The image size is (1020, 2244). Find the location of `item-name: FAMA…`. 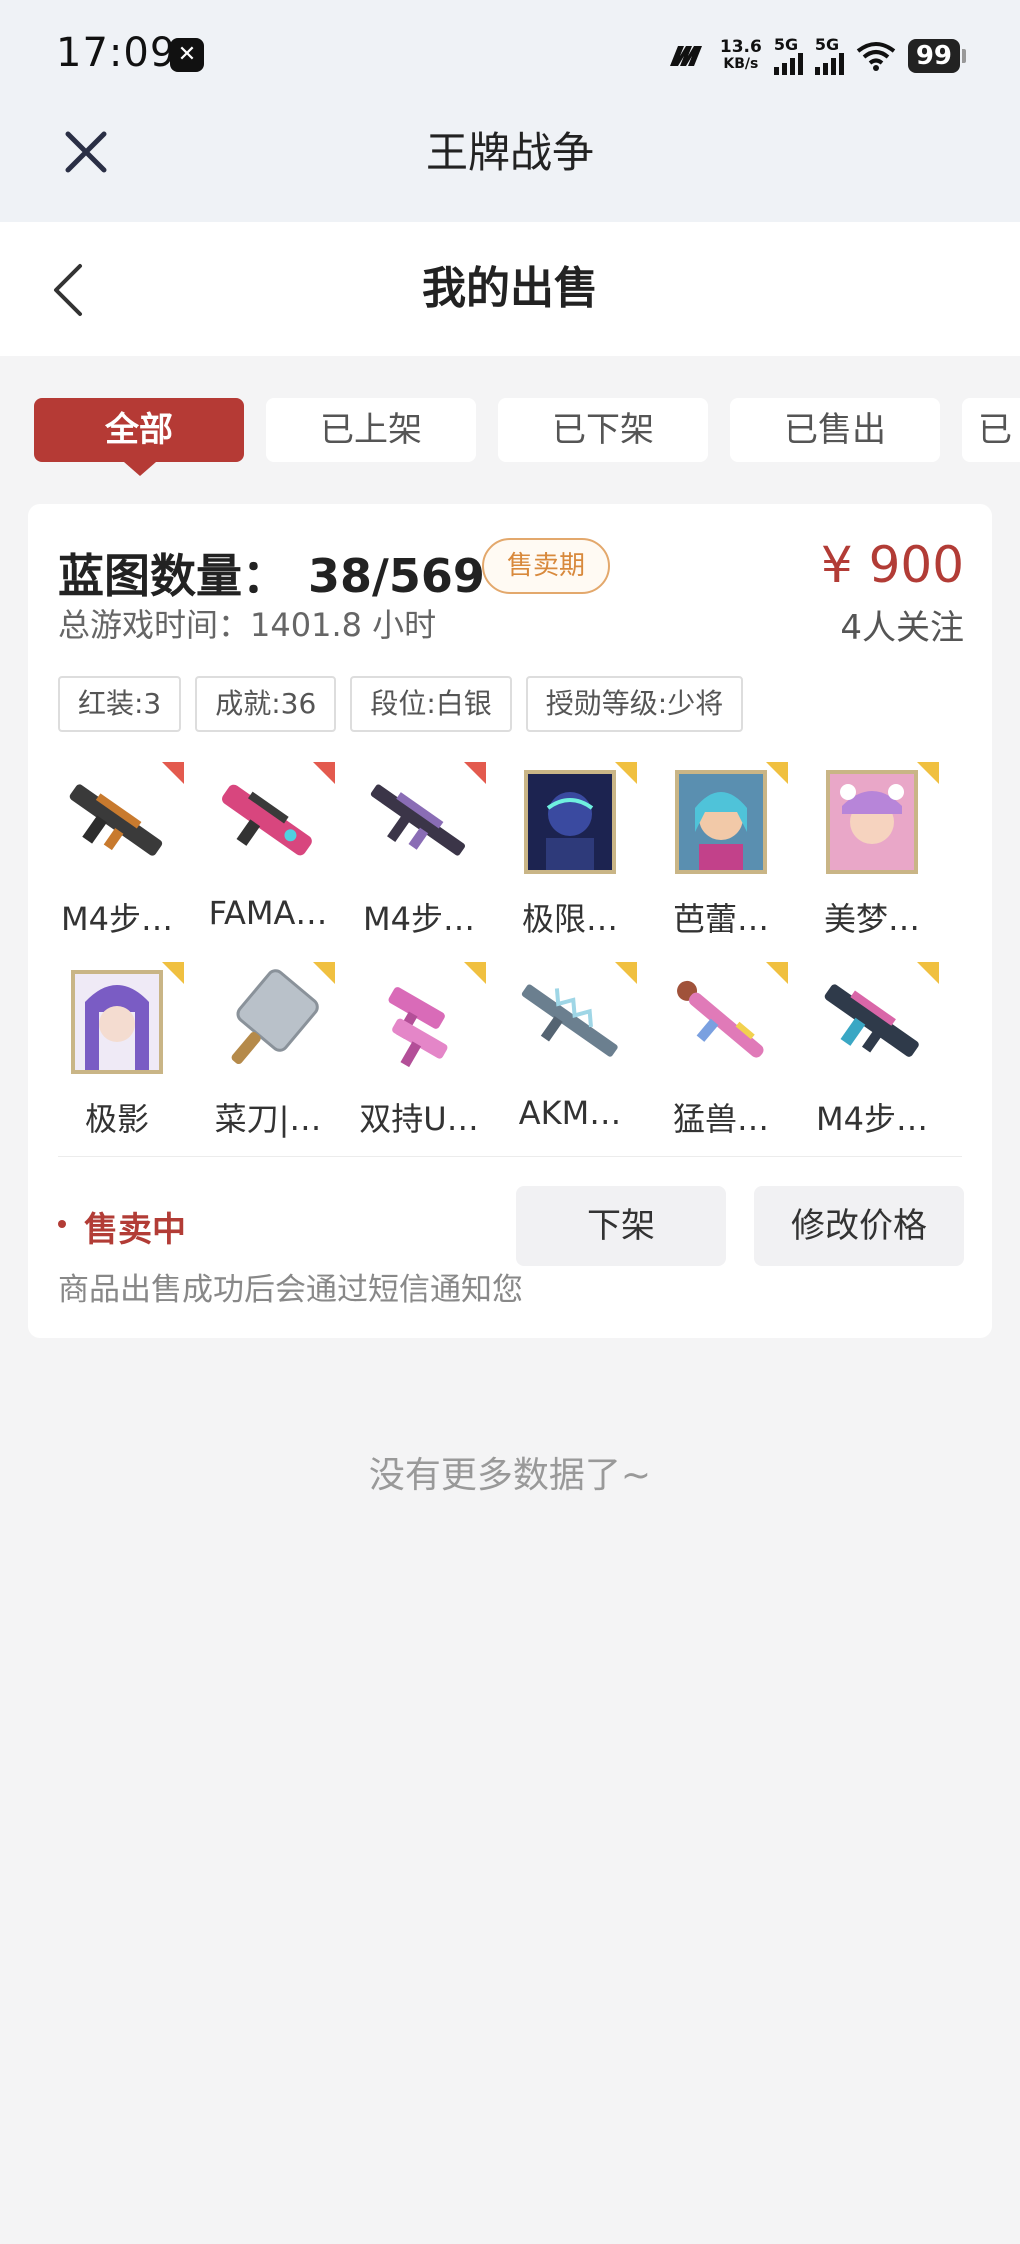

item-name: FAMA… is located at coordinates (268, 913).